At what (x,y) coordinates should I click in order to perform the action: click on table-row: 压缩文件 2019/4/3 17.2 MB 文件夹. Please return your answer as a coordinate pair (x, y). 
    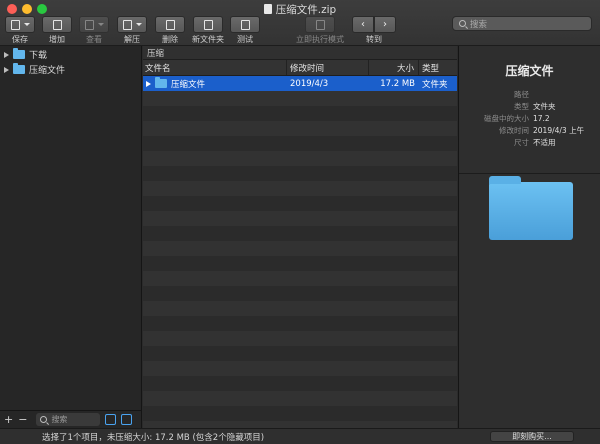
    Looking at the image, I should click on (300, 83).